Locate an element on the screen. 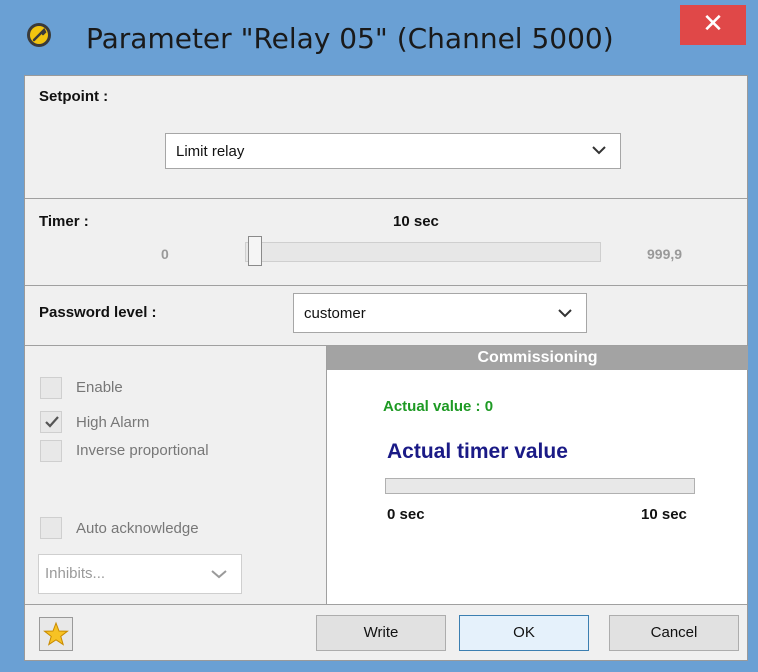 Image resolution: width=758 pixels, height=672 pixels. close-button: ✕ is located at coordinates (713, 25).